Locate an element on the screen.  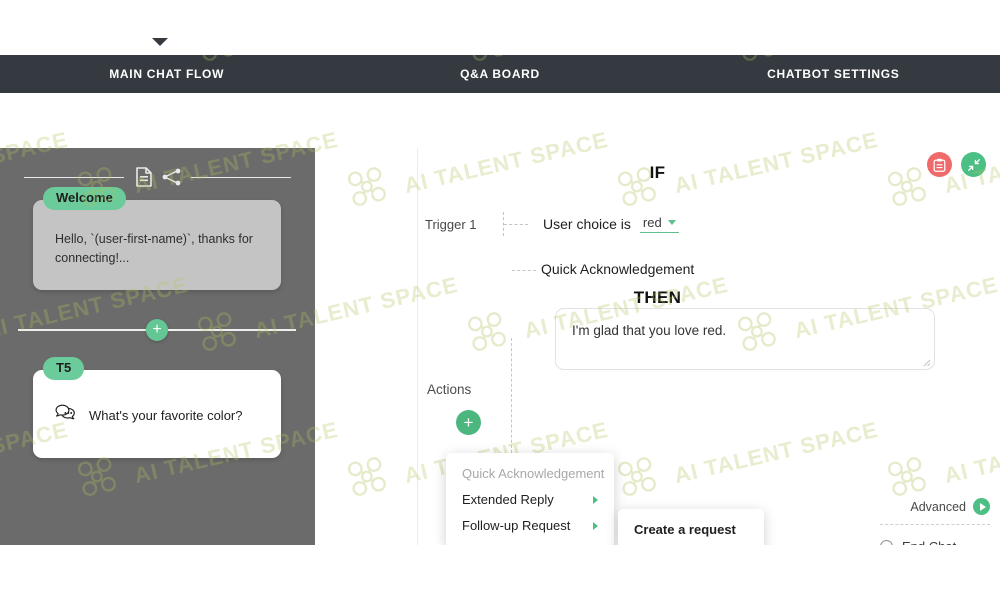
condition-value-dropdown: red is located at coordinates (659, 224).